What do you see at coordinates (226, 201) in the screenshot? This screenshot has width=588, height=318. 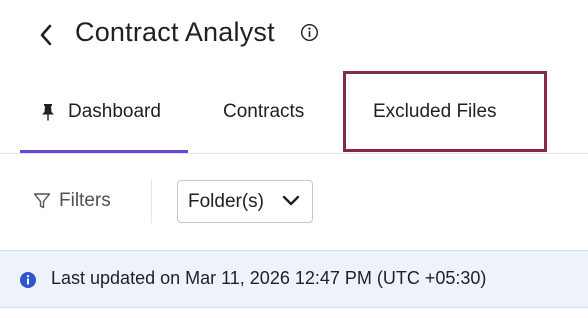 I see `folder-select-value: Folder(s)` at bounding box center [226, 201].